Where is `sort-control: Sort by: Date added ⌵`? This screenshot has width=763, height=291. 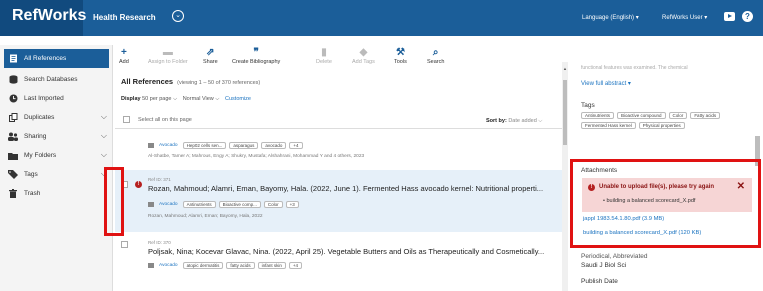
sort-control: Sort by: Date added ⌵ is located at coordinates (514, 121).